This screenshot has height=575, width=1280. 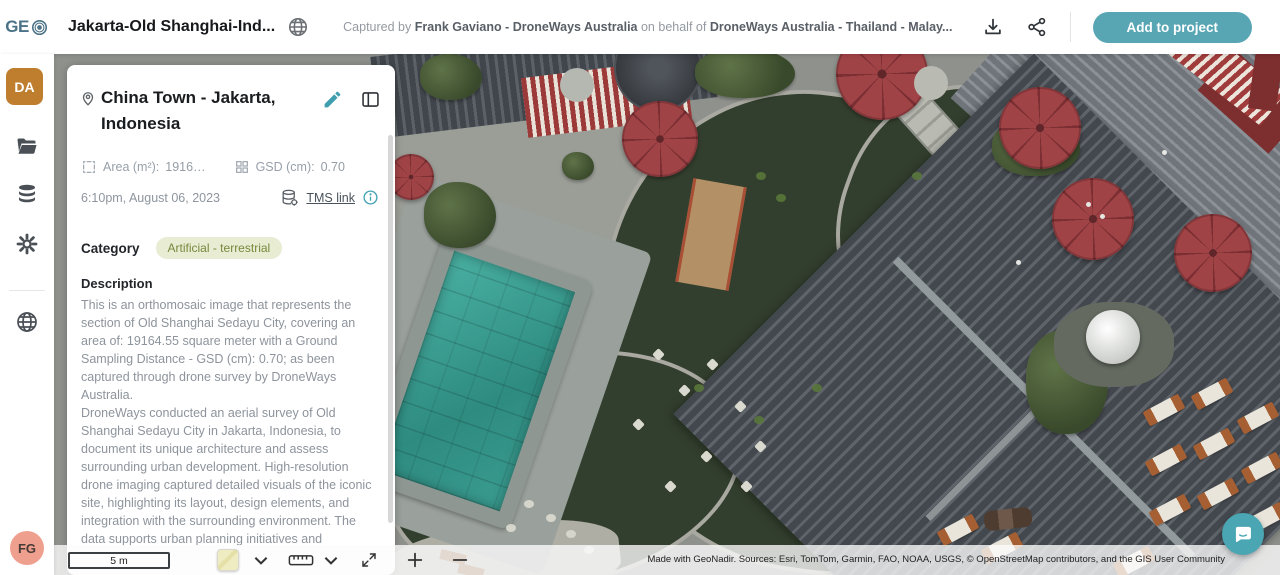 What do you see at coordinates (131, 167) in the screenshot?
I see `area-label: Area (m²):` at bounding box center [131, 167].